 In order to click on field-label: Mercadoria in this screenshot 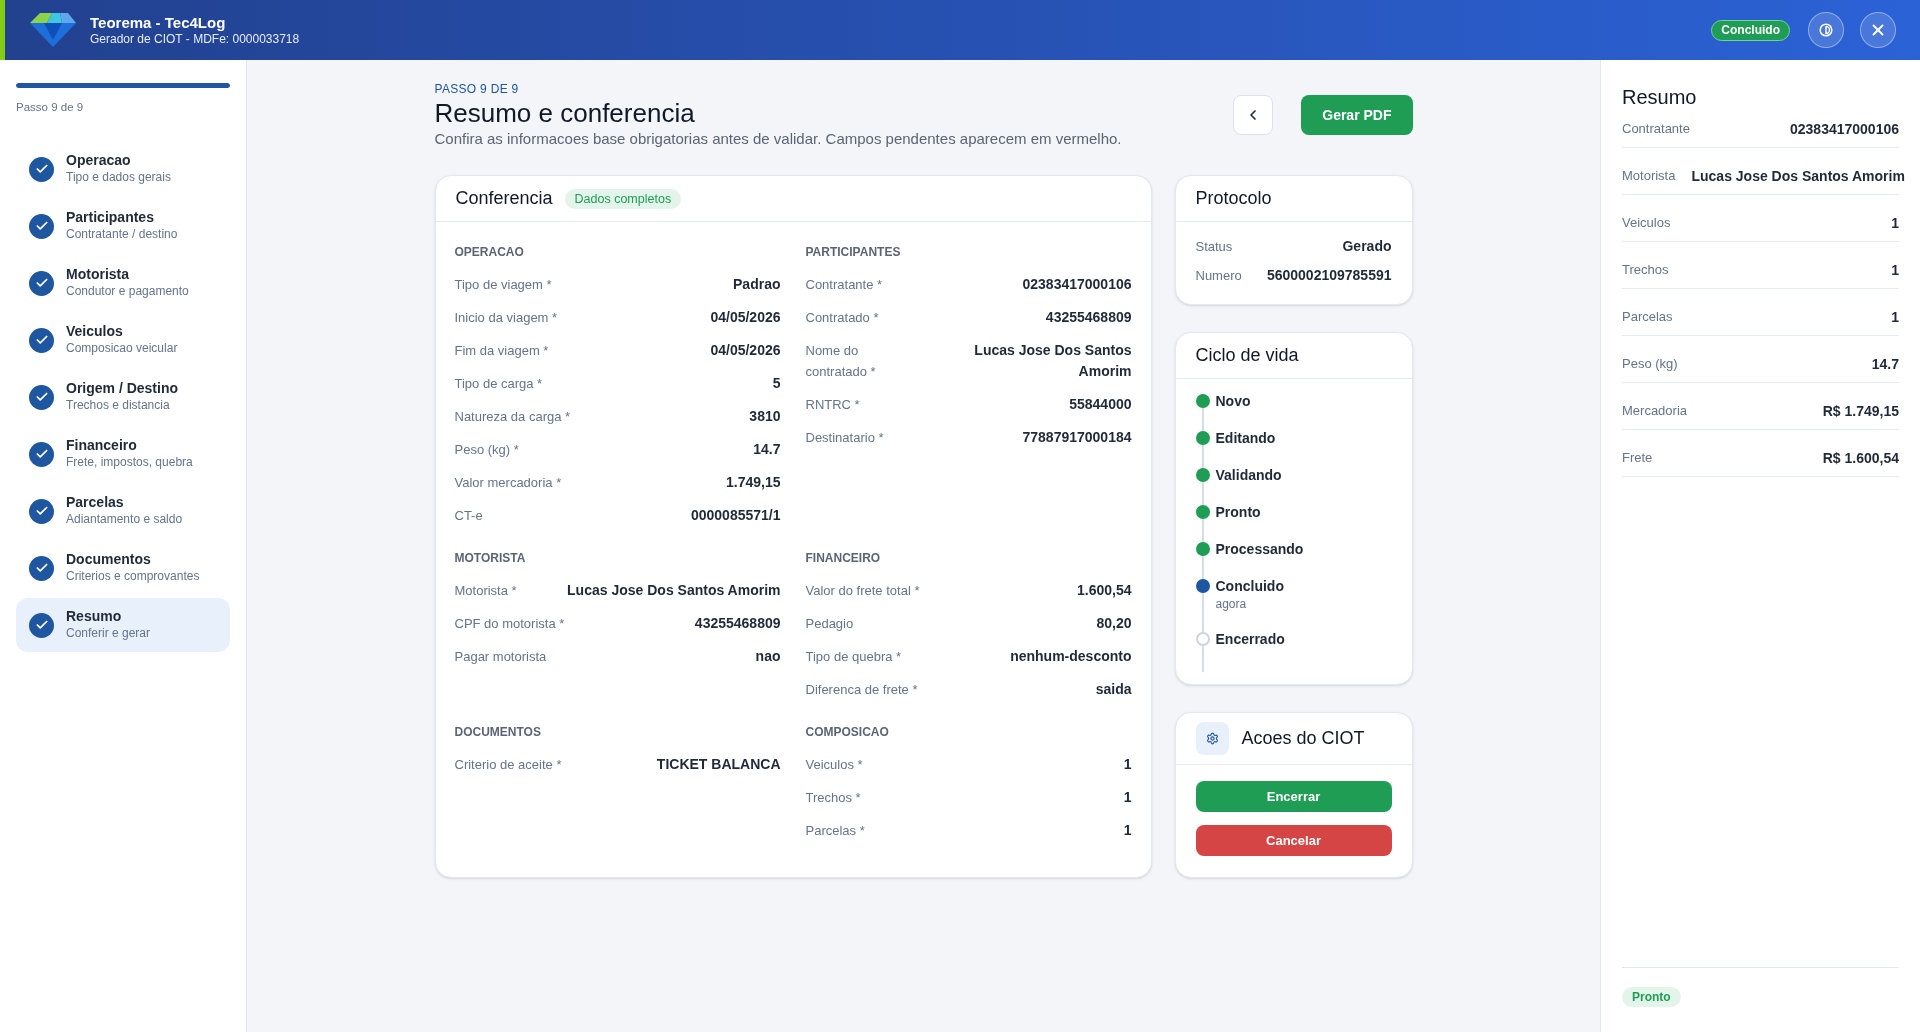, I will do `click(1655, 411)`.